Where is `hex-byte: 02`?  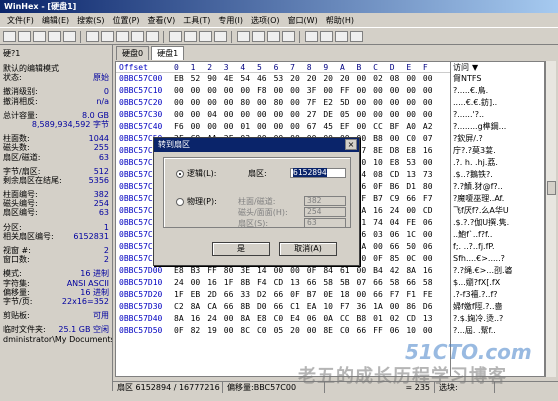 hex-byte: 02 is located at coordinates (398, 319).